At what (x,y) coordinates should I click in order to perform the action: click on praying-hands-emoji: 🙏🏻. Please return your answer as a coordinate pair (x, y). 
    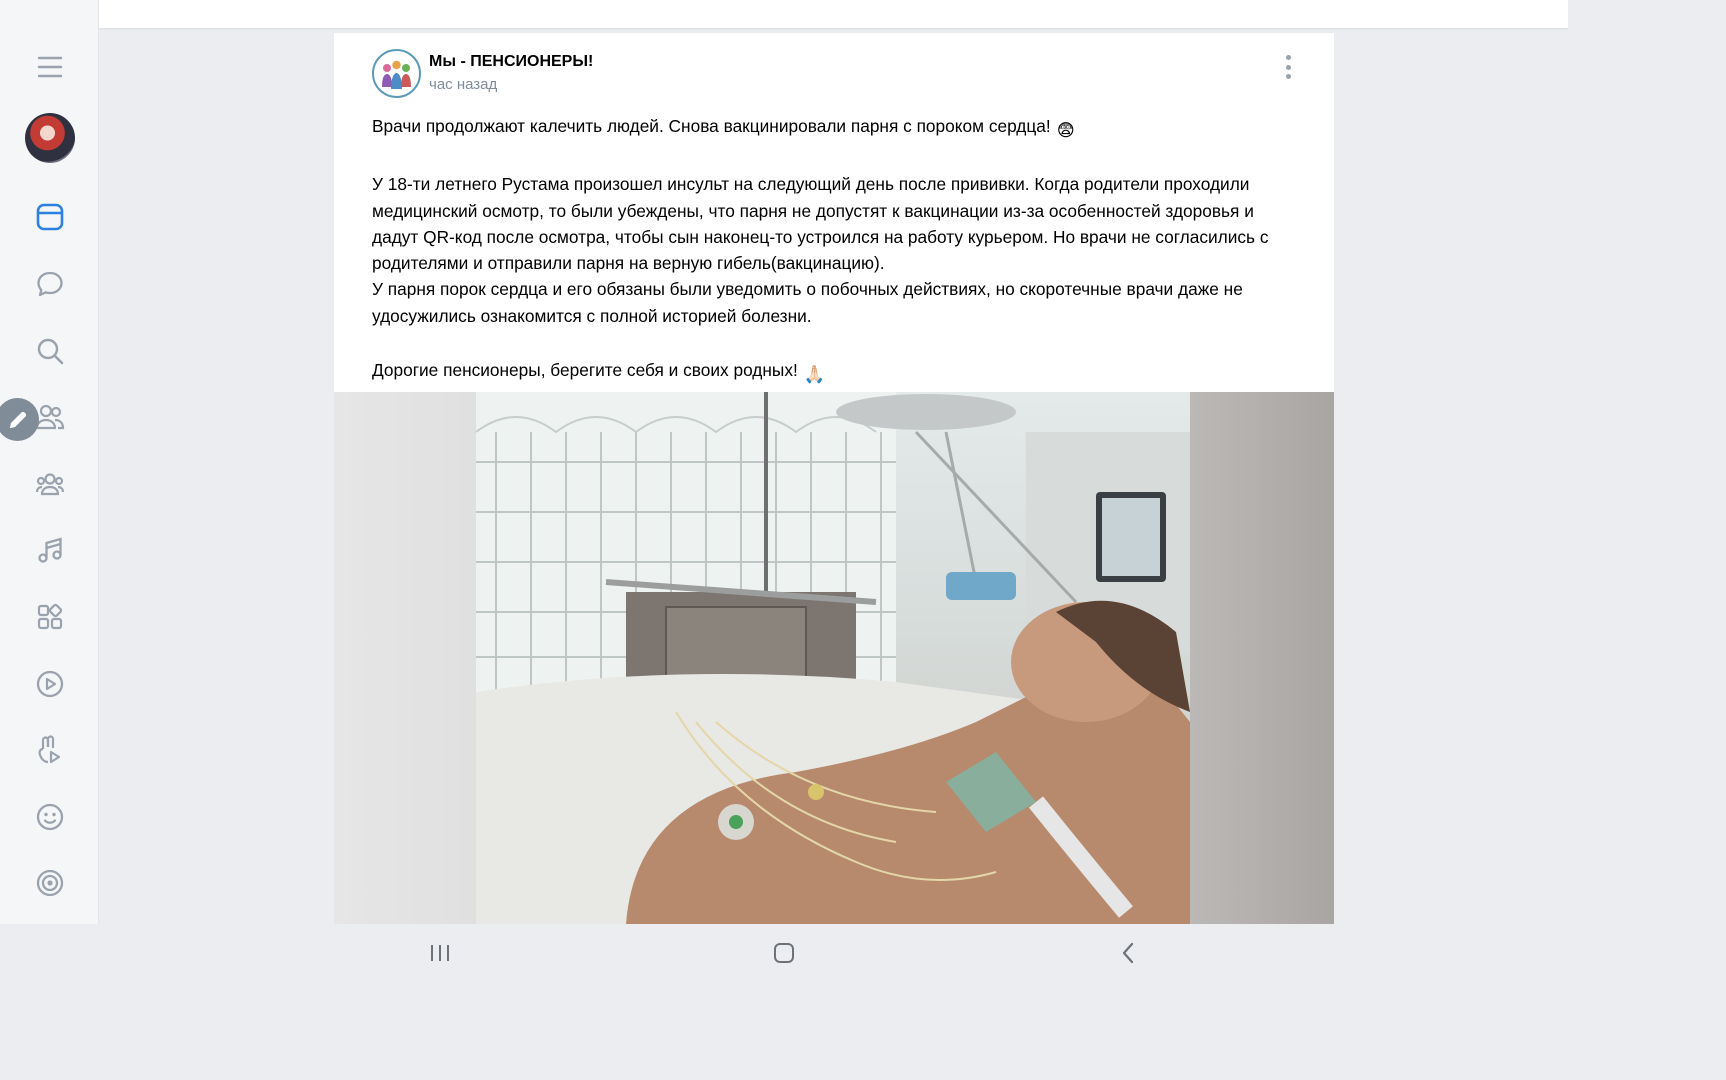
    Looking at the image, I should click on (814, 374).